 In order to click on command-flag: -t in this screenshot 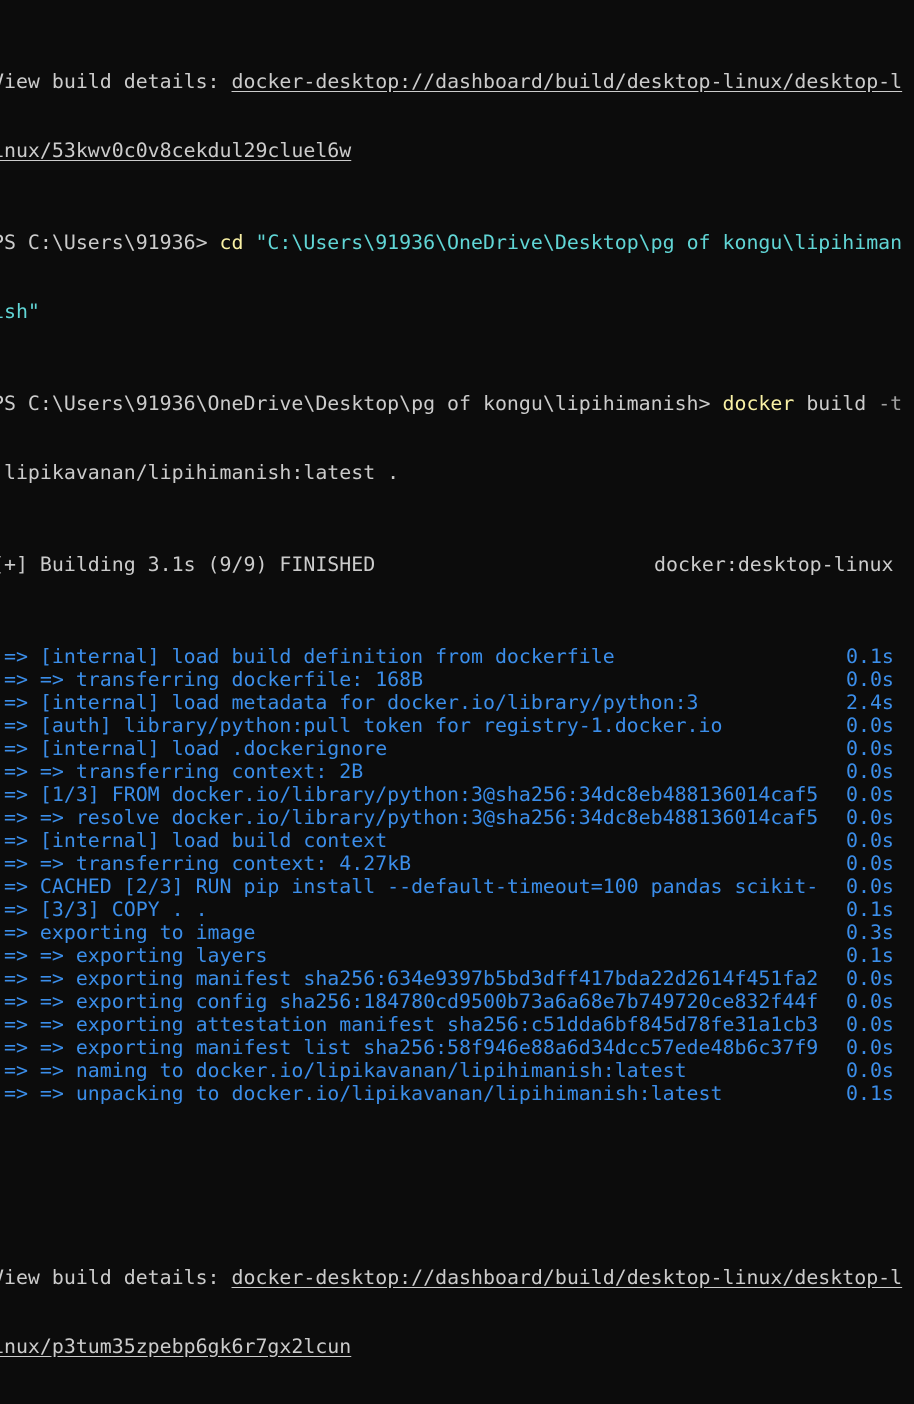, I will do `click(890, 403)`.